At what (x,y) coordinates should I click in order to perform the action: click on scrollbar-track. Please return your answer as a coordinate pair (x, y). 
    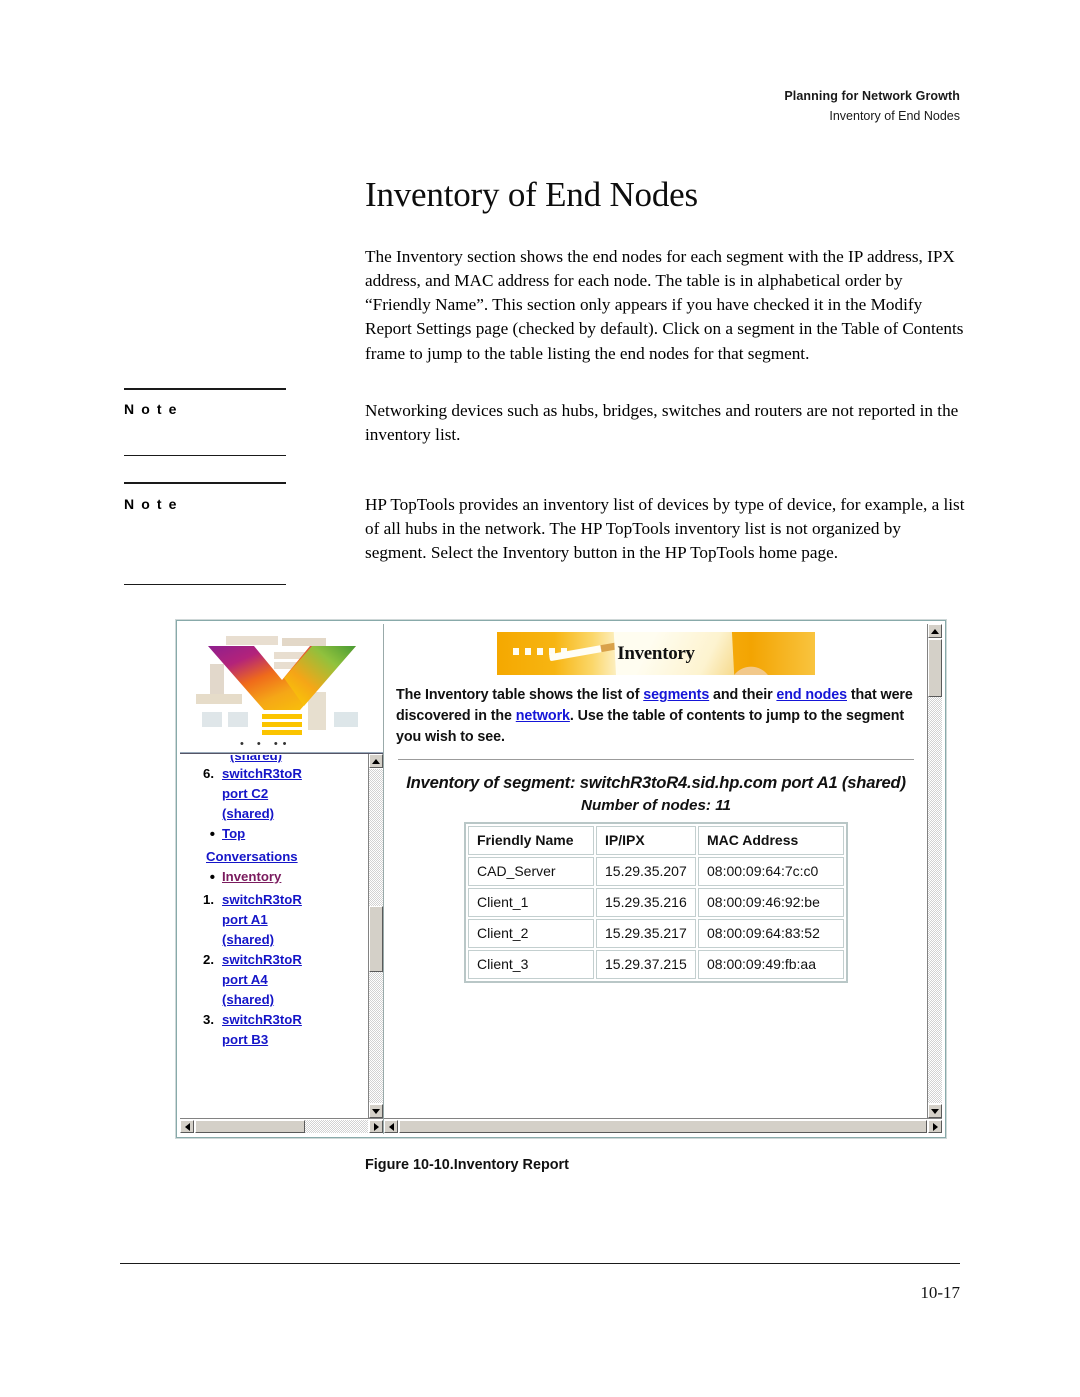
    Looking at the image, I should click on (935, 871).